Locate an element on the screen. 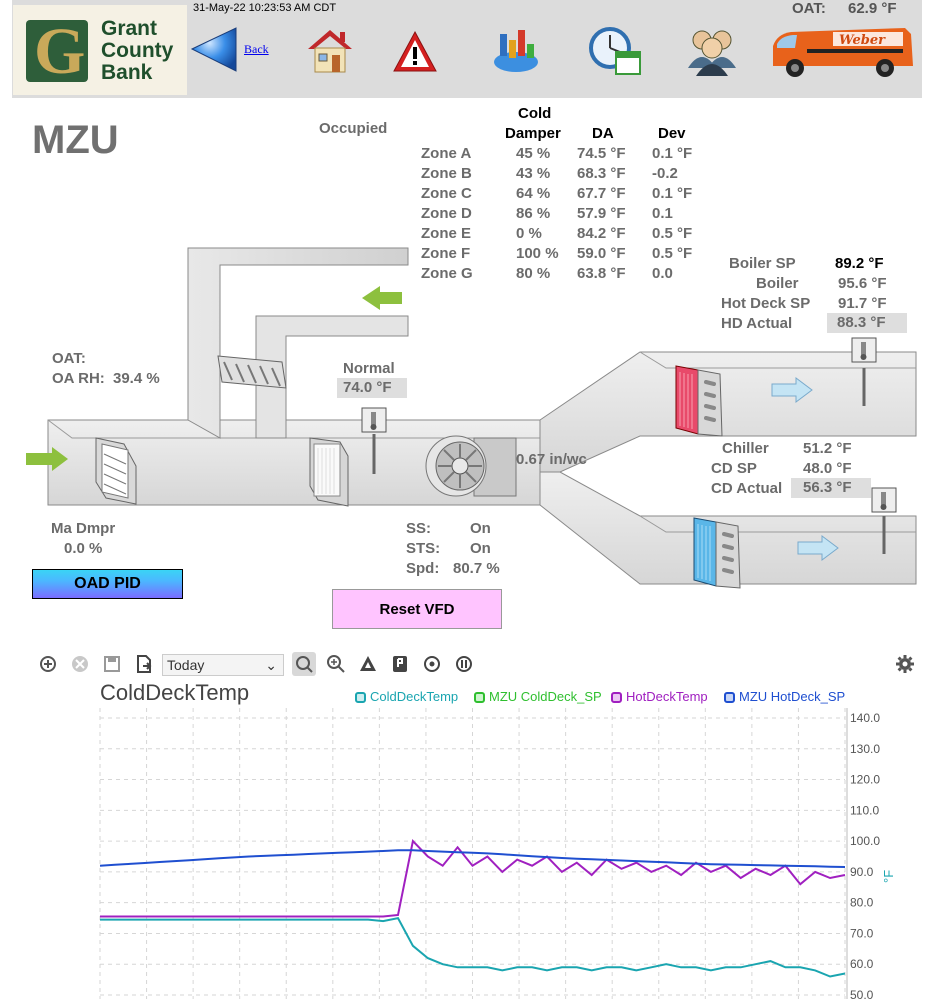 This screenshot has width=952, height=999. zone-da-cell: 63.8 °F is located at coordinates (601, 273).